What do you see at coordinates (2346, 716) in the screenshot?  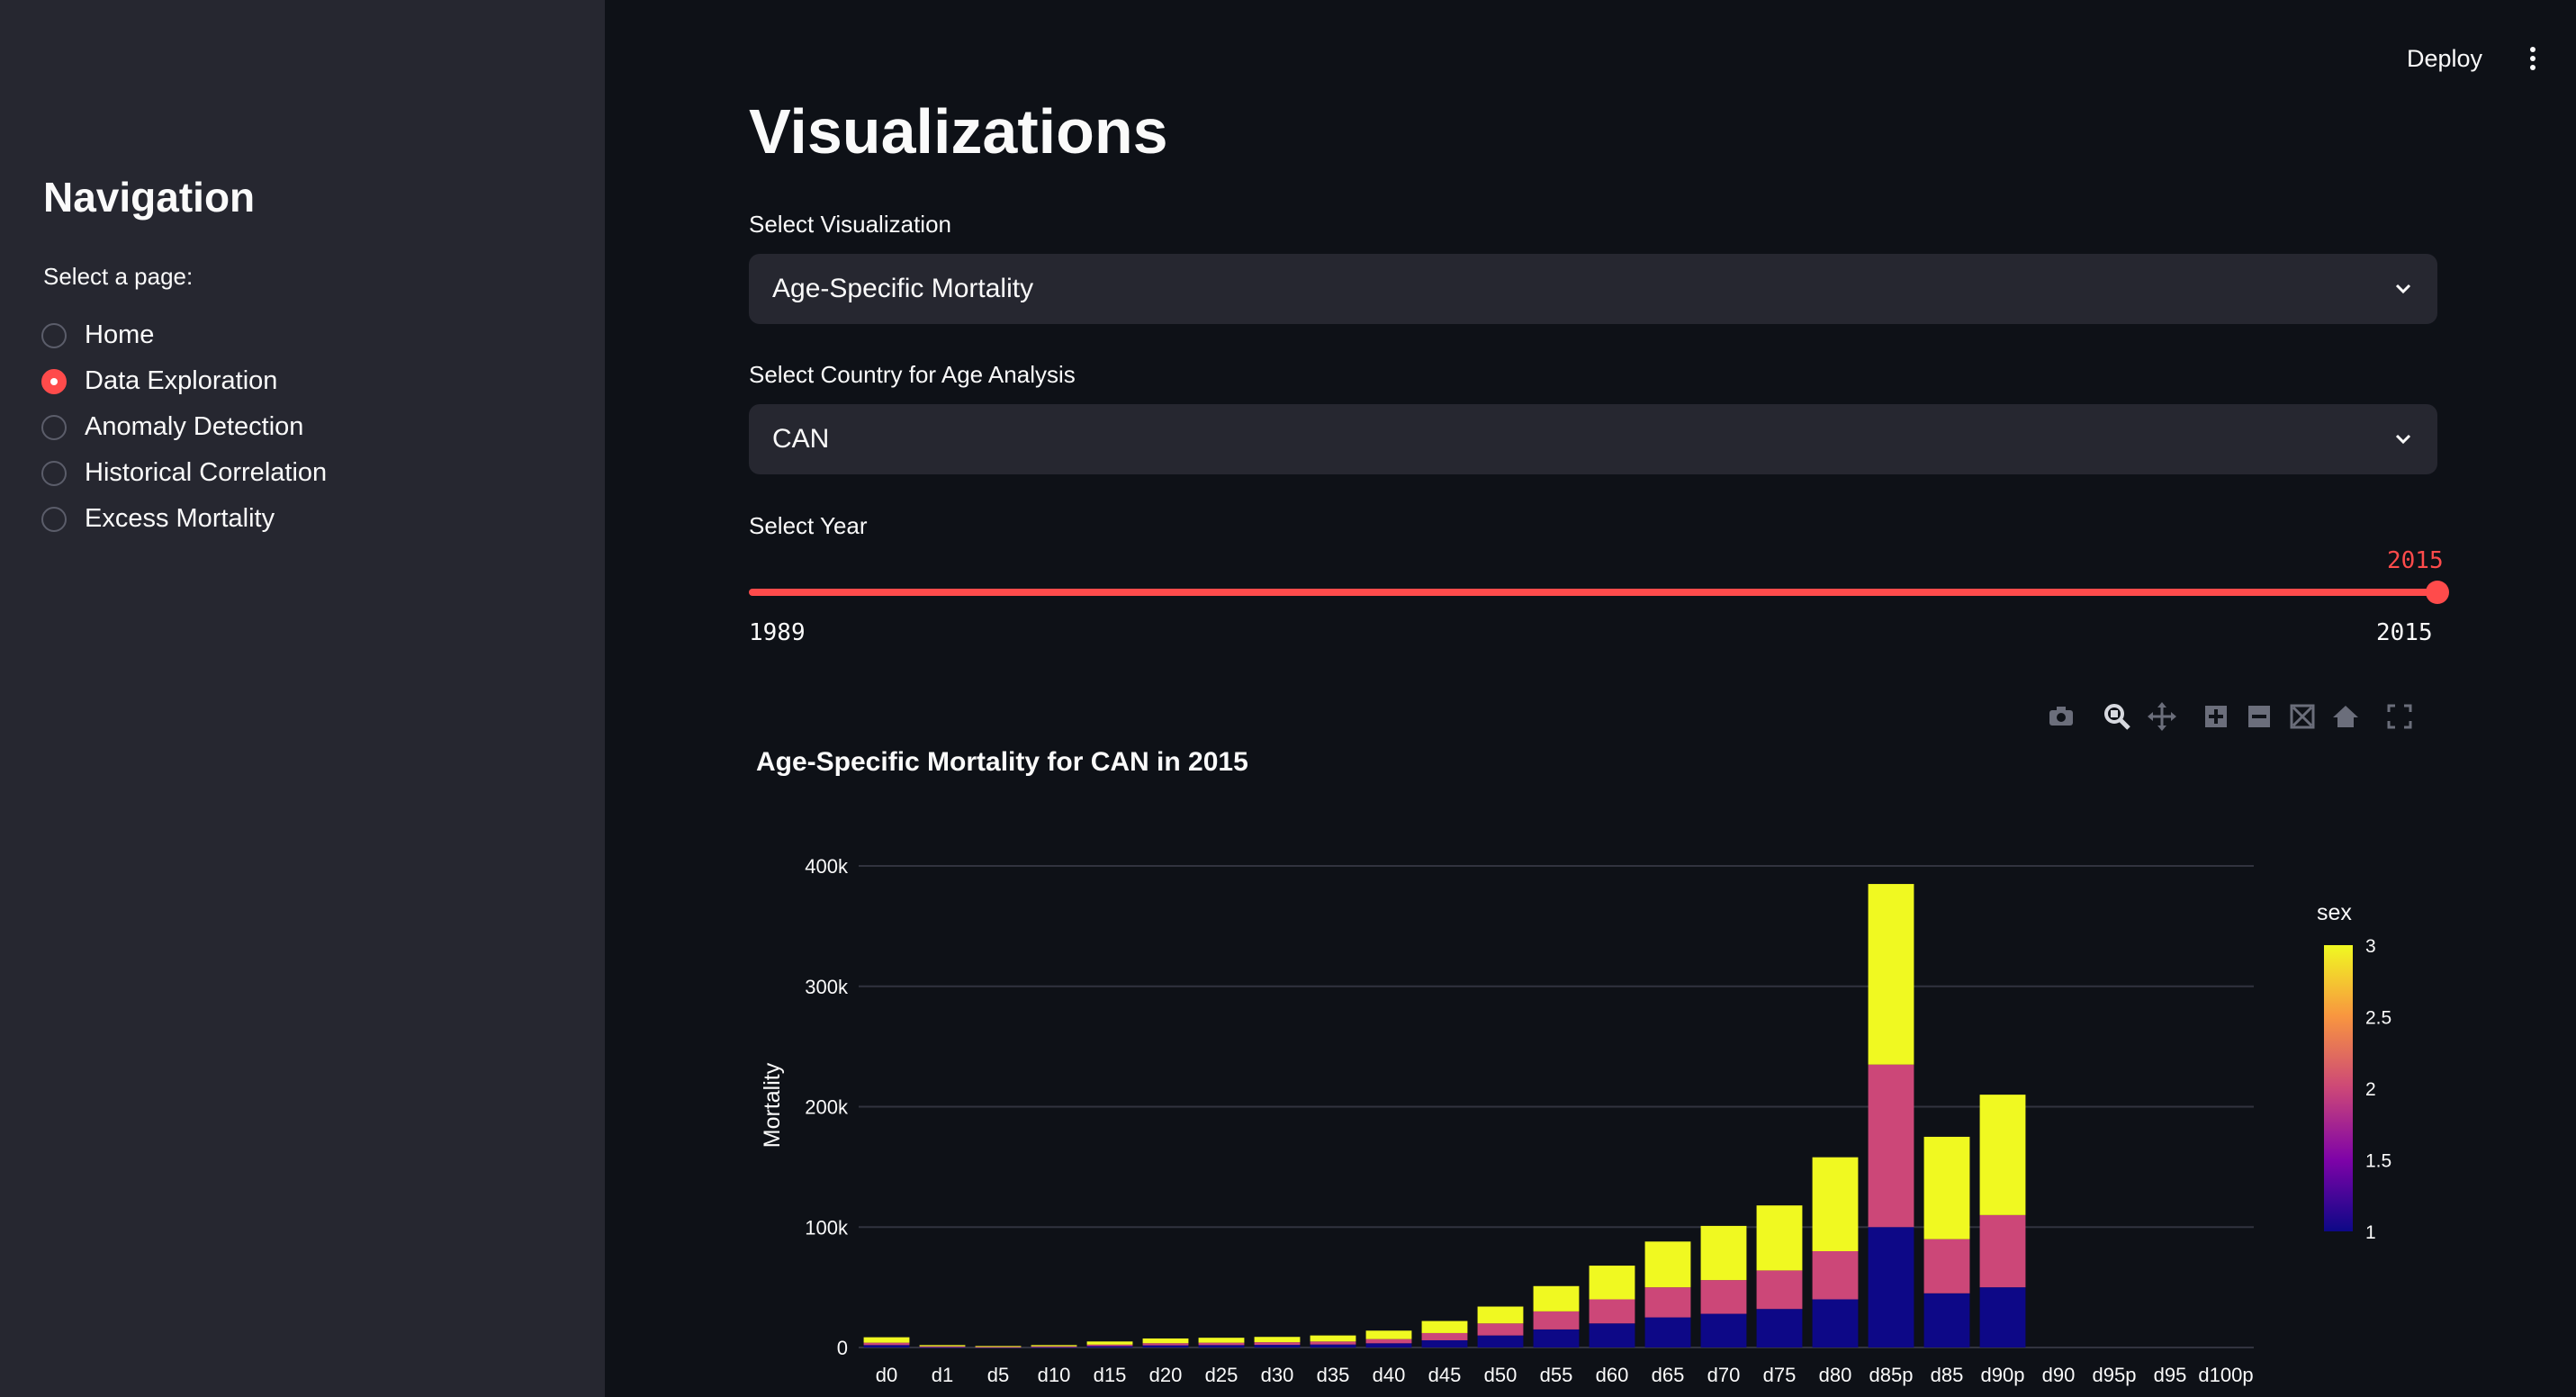 I see `reset-axes-icon` at bounding box center [2346, 716].